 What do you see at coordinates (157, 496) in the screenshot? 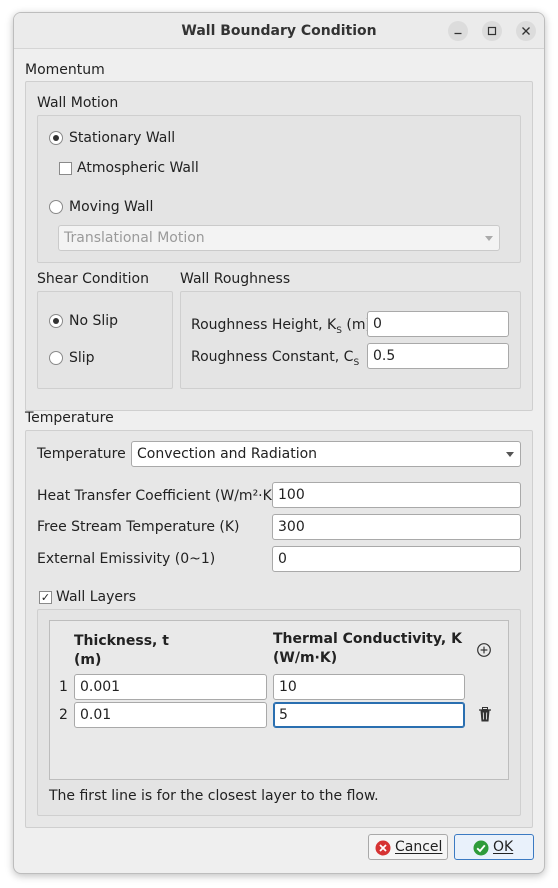
I see `htc-label: Heat Transfer Coefficient (W/m²·K)` at bounding box center [157, 496].